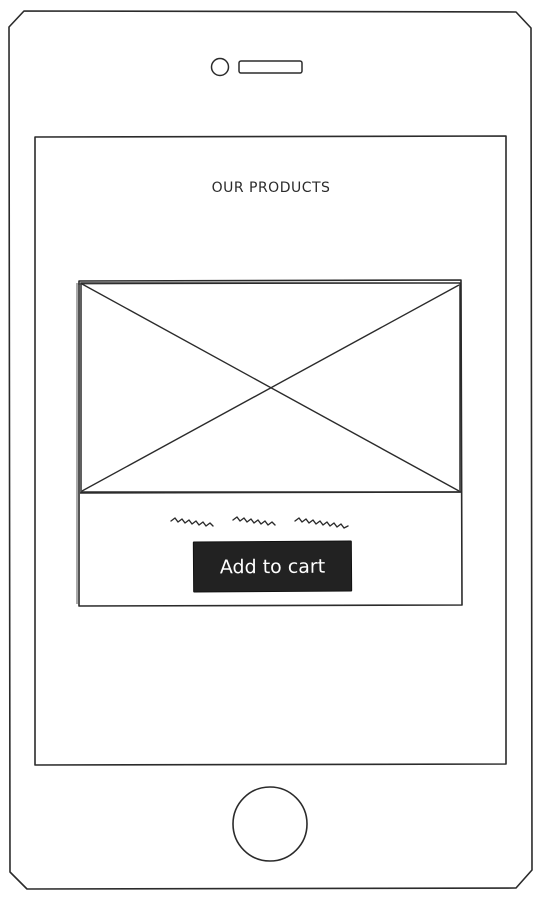 This screenshot has width=548, height=897. What do you see at coordinates (259, 522) in the screenshot?
I see `squiggle-text` at bounding box center [259, 522].